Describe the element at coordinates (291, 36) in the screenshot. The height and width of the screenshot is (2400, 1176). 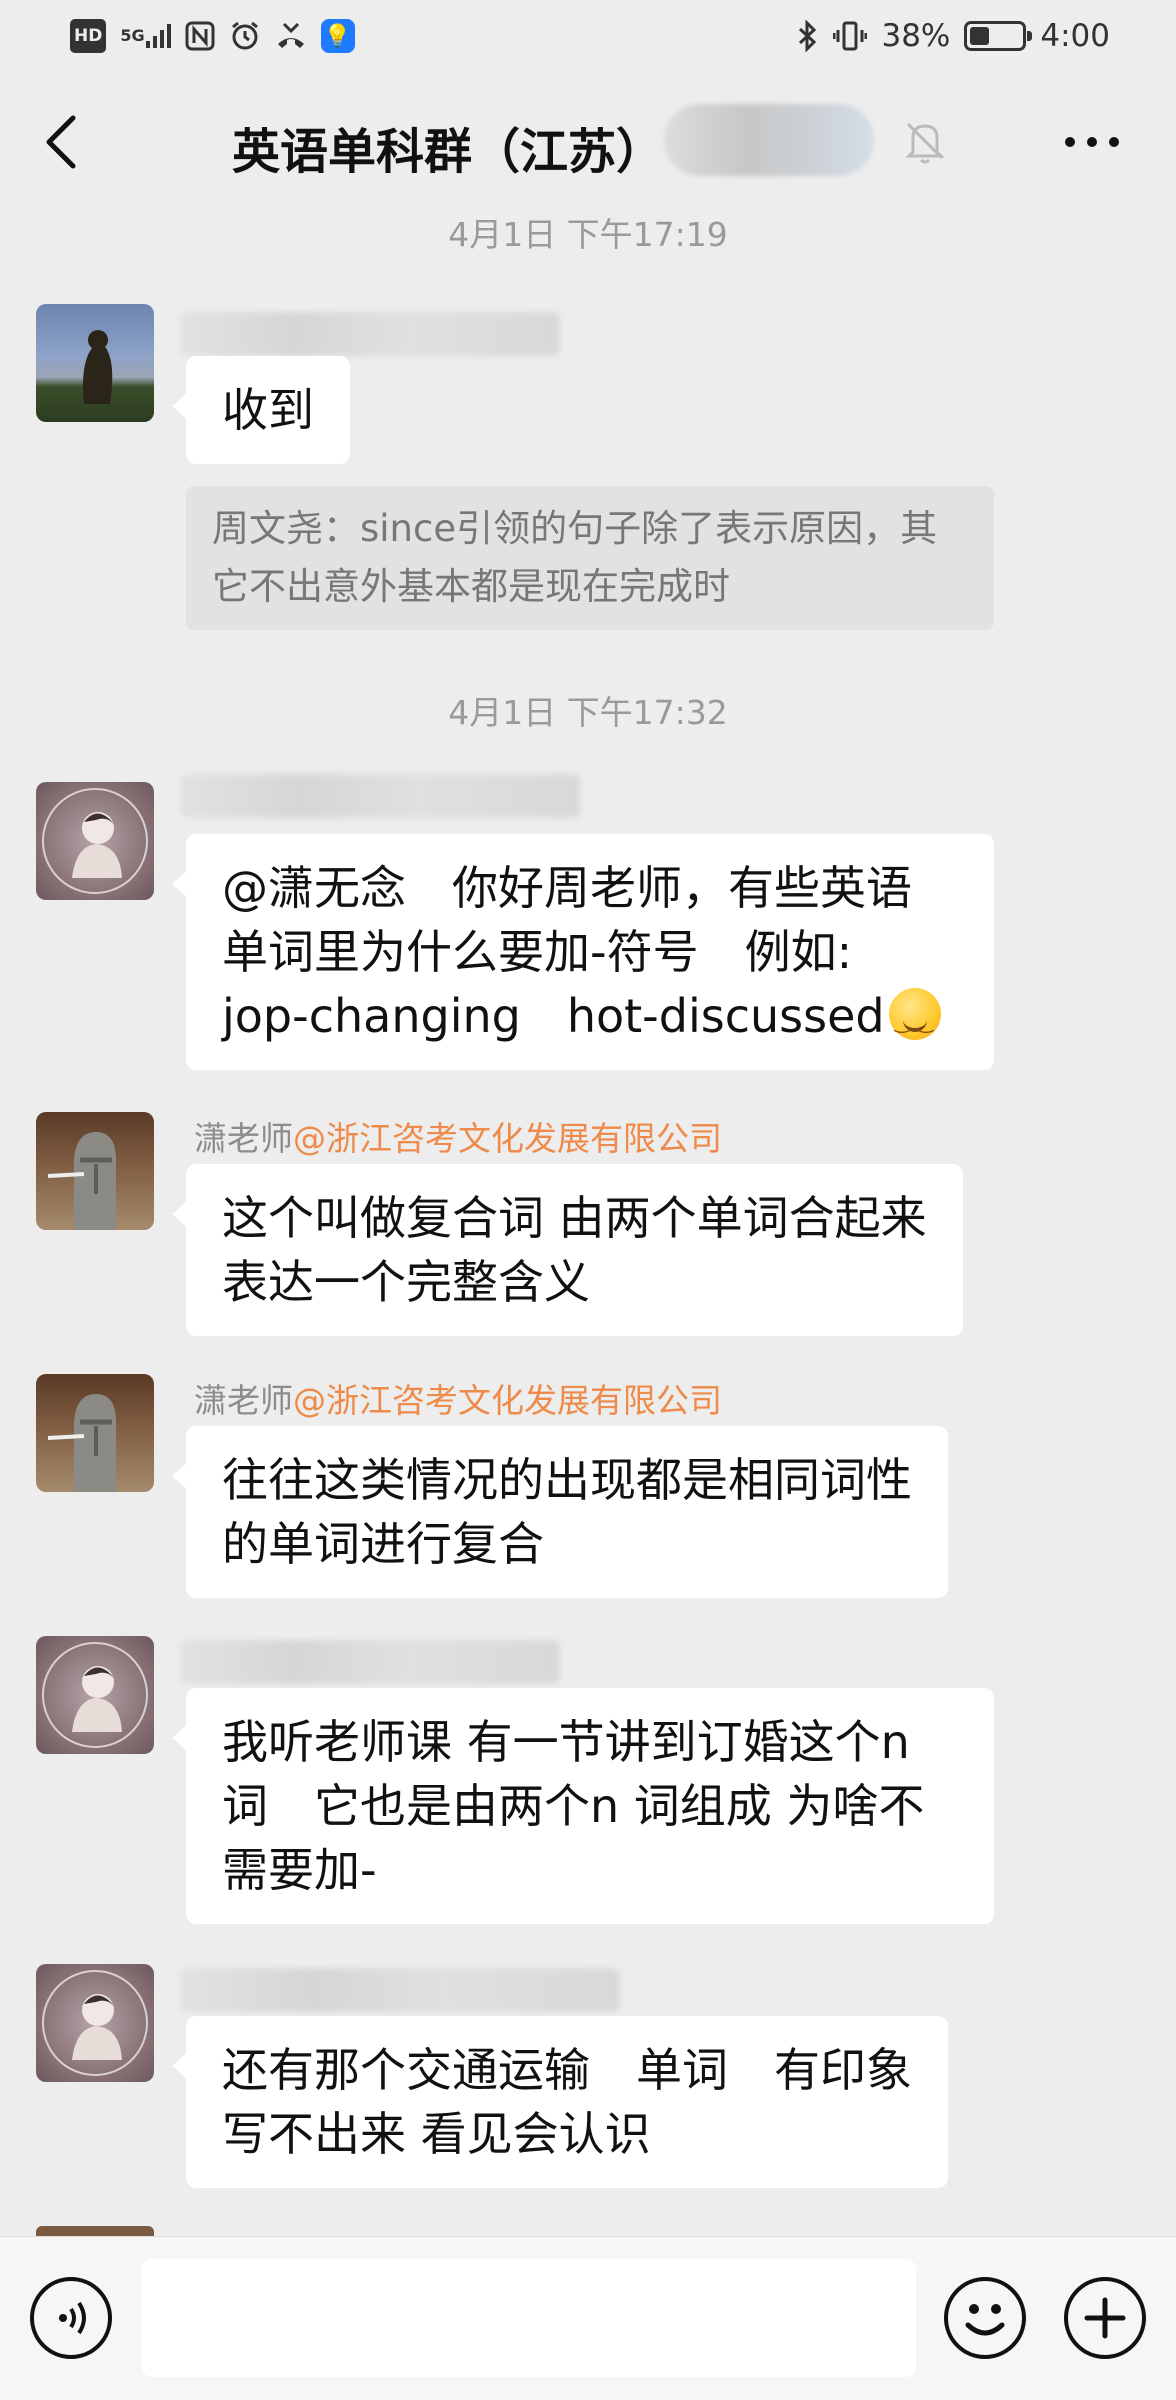
I see `missed-call-icon` at that location.